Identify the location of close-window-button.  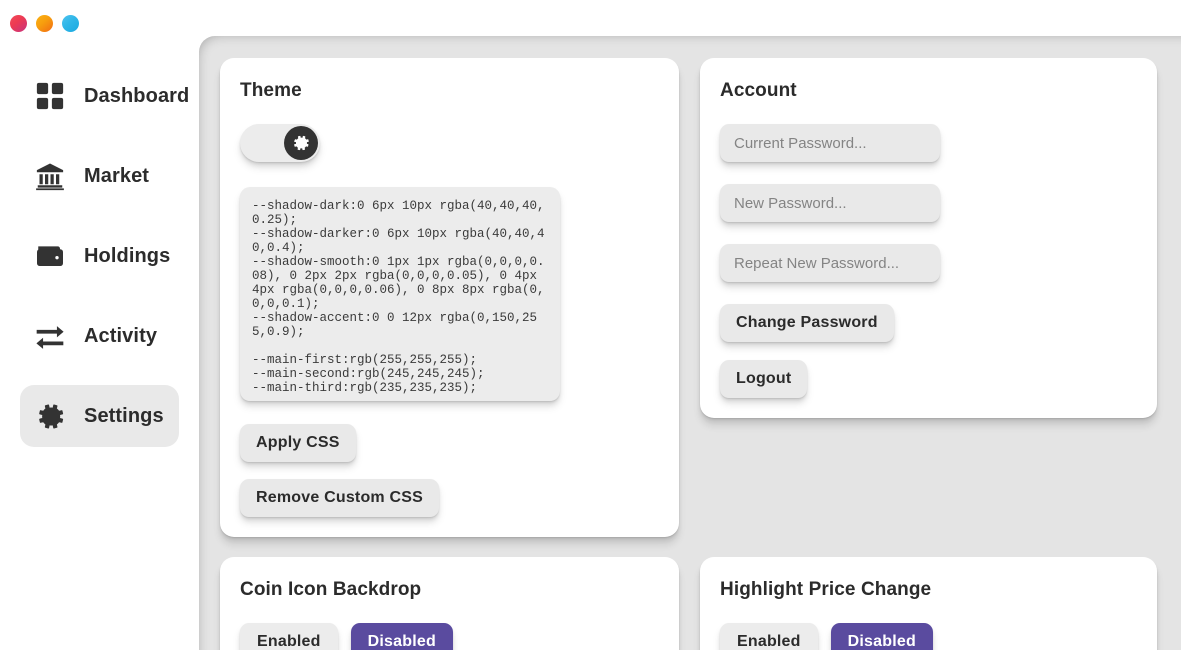
(18, 23).